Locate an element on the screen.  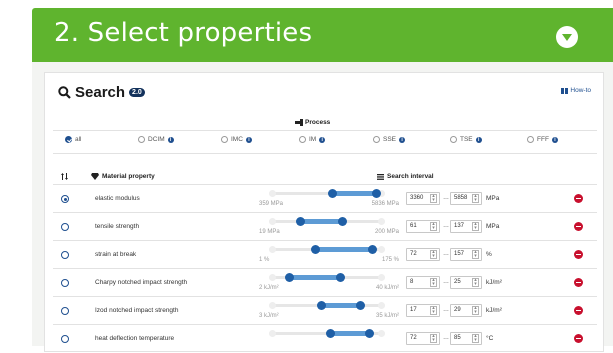
range-to-input: 137 ▴ ▾ is located at coordinates (466, 226).